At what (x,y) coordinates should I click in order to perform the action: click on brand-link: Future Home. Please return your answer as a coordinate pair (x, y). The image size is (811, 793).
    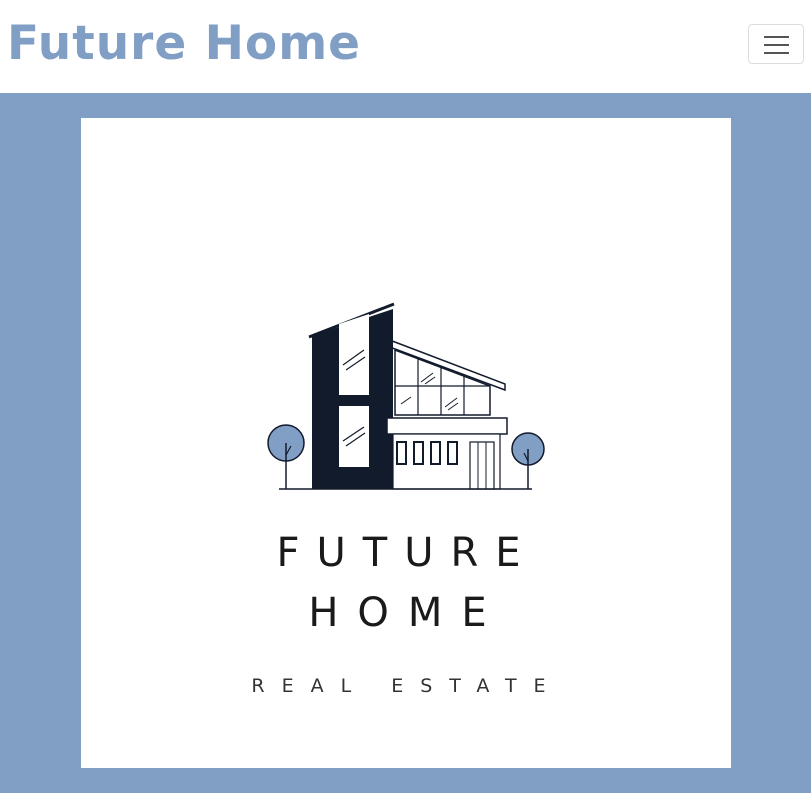
    Looking at the image, I should click on (184, 44).